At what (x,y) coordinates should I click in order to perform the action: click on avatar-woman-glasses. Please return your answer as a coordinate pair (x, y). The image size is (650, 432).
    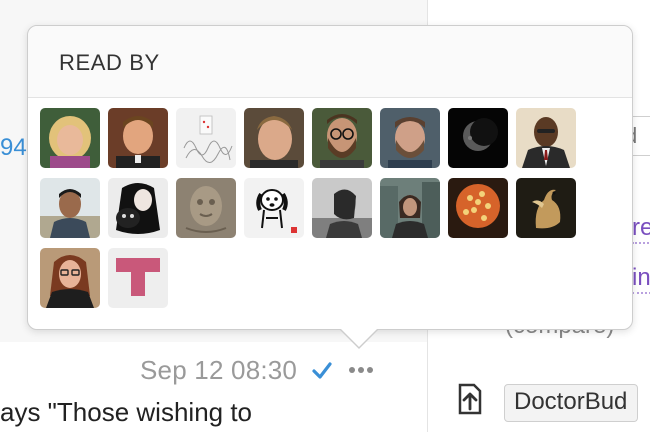
    Looking at the image, I should click on (70, 278).